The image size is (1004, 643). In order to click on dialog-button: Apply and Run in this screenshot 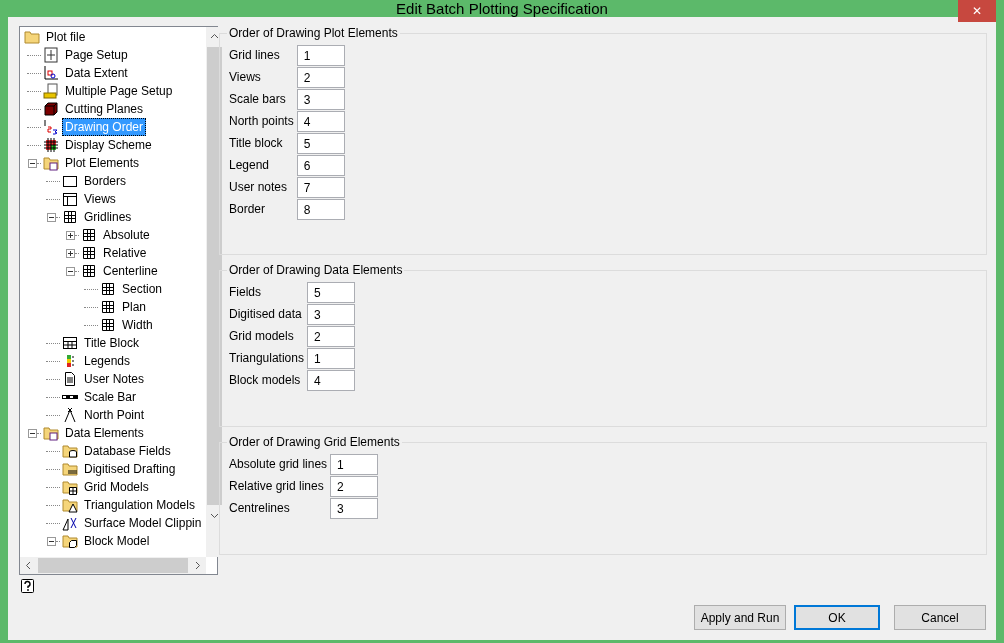, I will do `click(740, 617)`.